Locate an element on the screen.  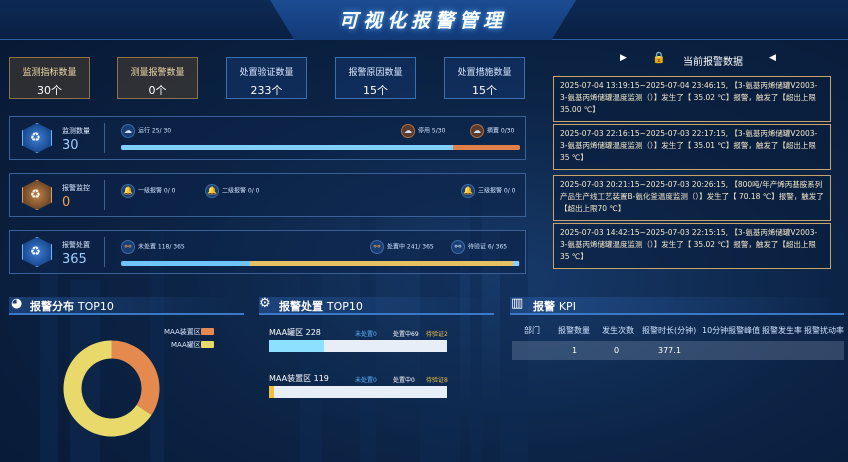
disposal-value: 365 is located at coordinates (74, 259).